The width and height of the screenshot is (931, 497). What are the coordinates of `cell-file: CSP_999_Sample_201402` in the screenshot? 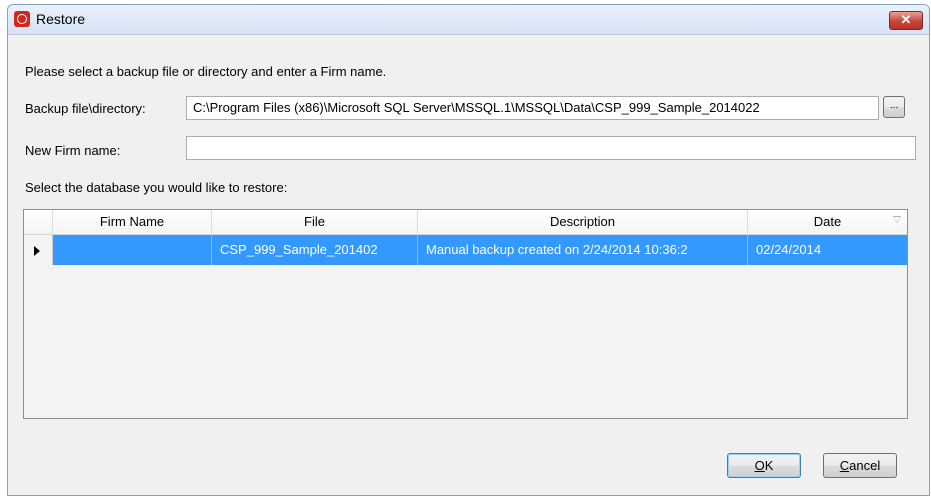 It's located at (315, 250).